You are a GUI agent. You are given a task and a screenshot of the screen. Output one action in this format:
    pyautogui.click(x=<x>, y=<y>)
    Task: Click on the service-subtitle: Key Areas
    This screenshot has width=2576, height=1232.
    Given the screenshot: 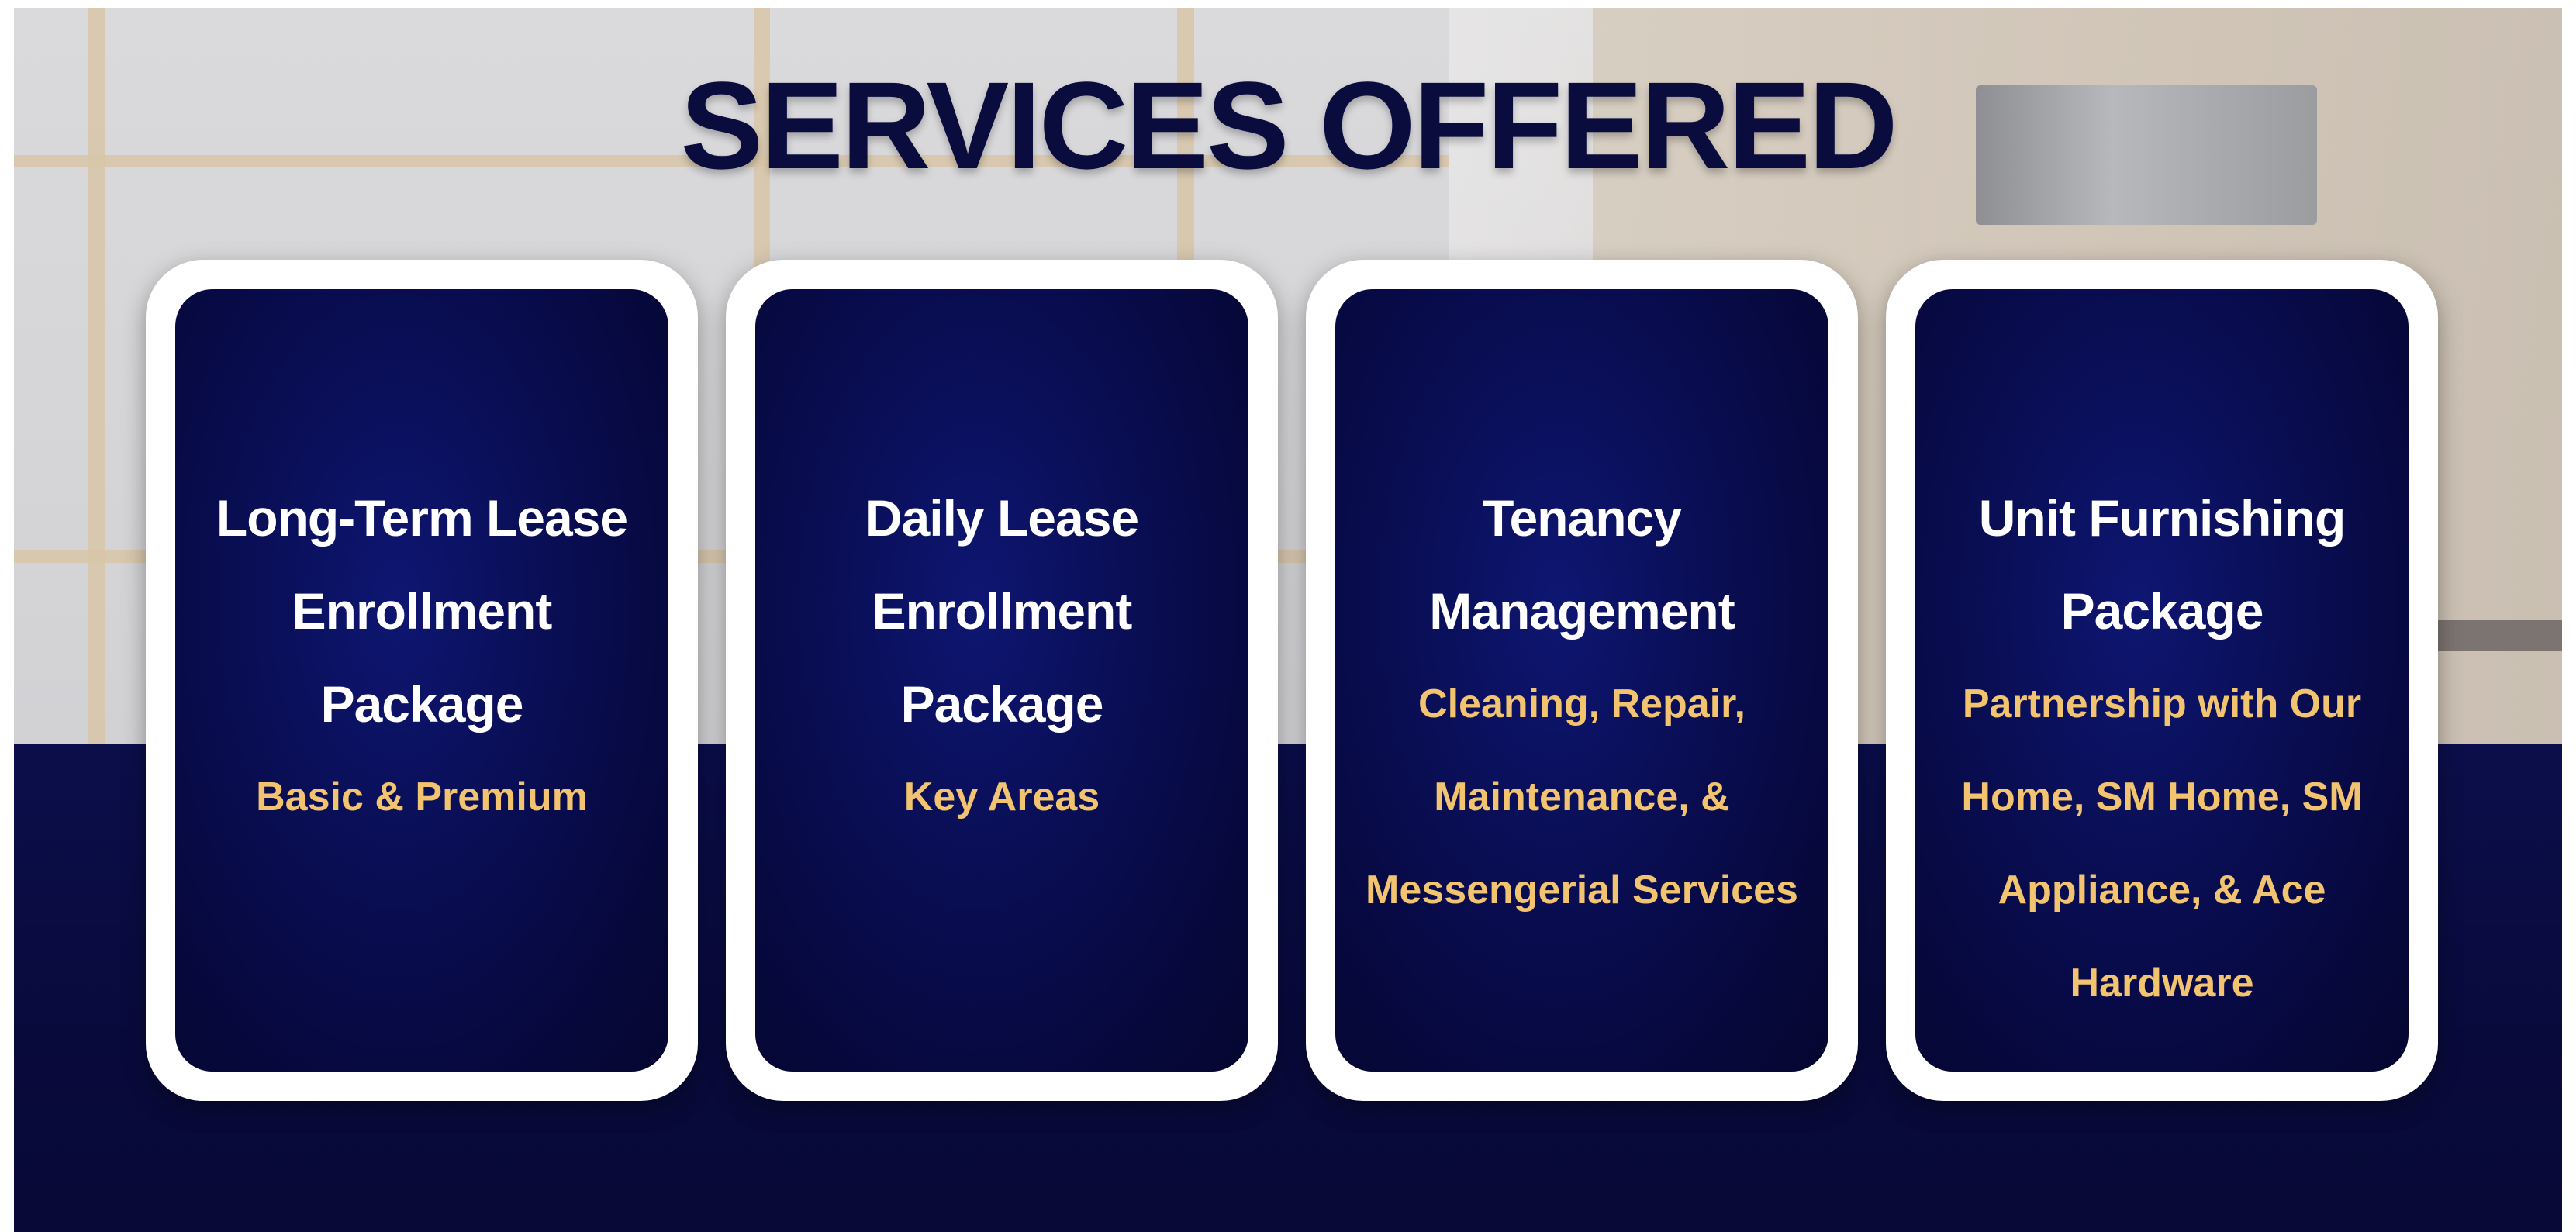 What is the action you would take?
    pyautogui.click(x=1002, y=797)
    